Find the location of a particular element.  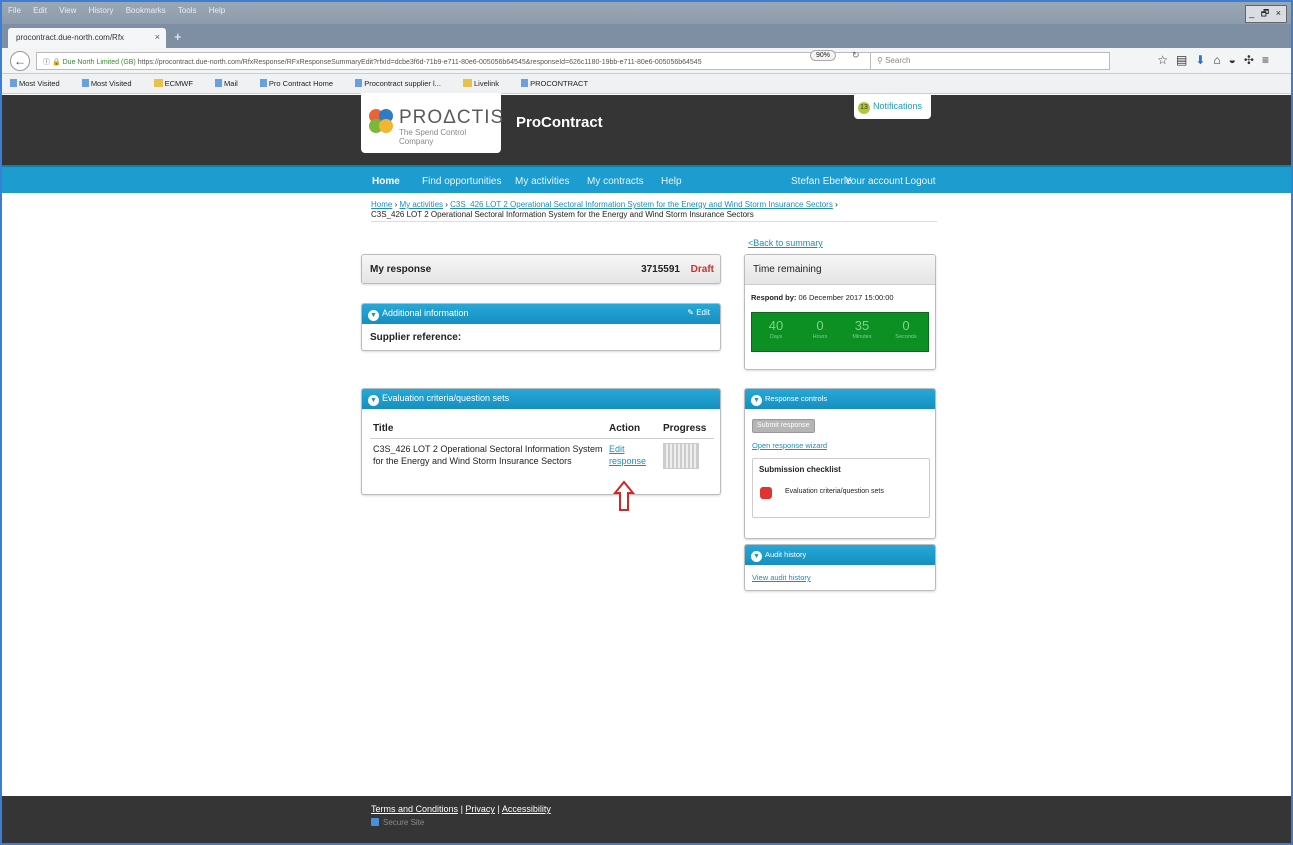

notifications-button: 13 Notifications is located at coordinates (892, 107).